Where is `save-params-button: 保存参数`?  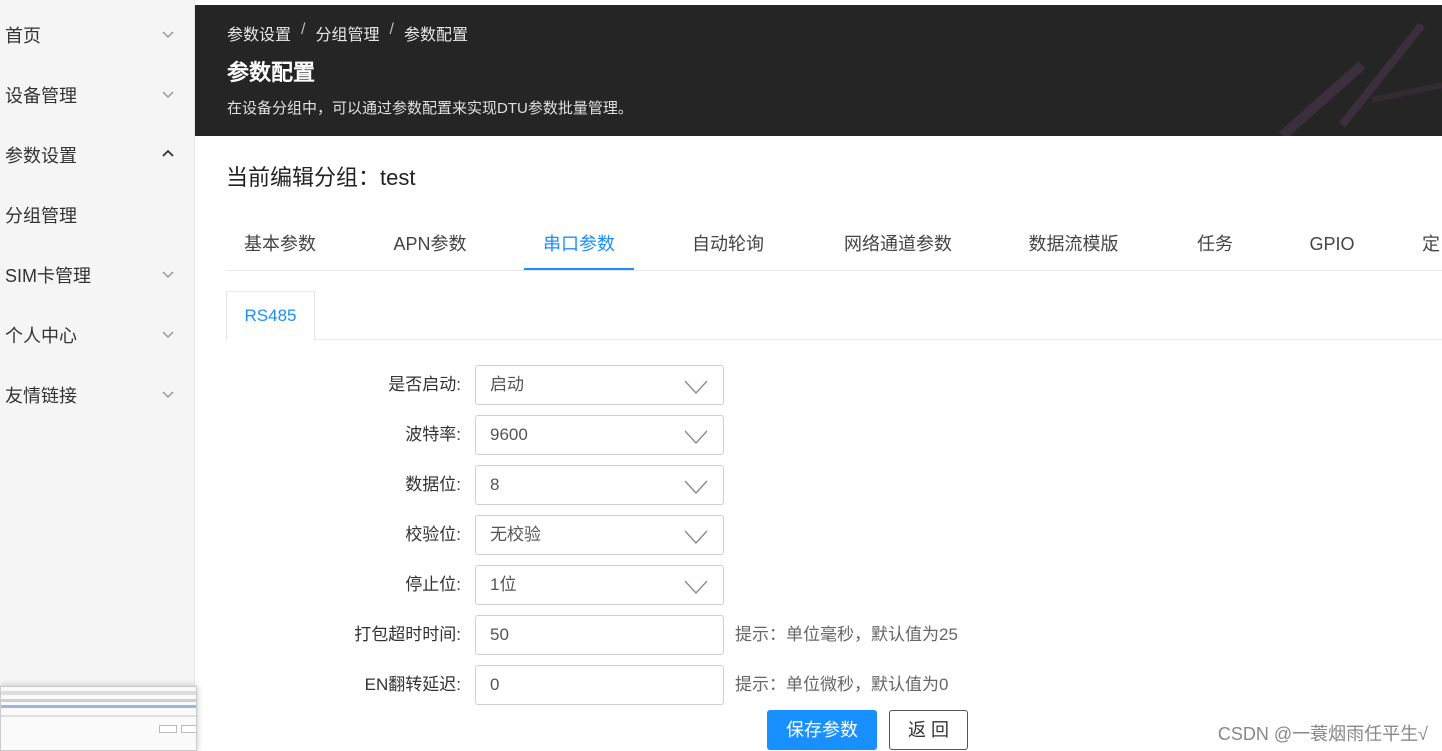
save-params-button: 保存参数 is located at coordinates (822, 730).